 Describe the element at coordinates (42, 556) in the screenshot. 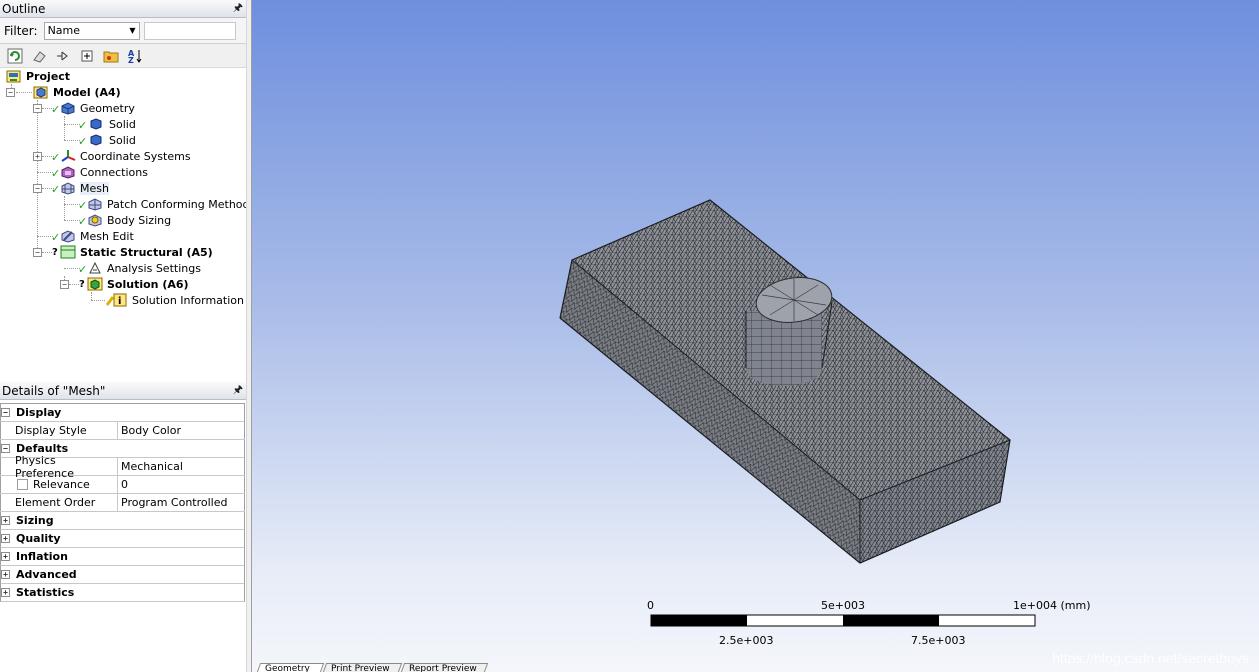

I see `category-label: Inflation` at that location.